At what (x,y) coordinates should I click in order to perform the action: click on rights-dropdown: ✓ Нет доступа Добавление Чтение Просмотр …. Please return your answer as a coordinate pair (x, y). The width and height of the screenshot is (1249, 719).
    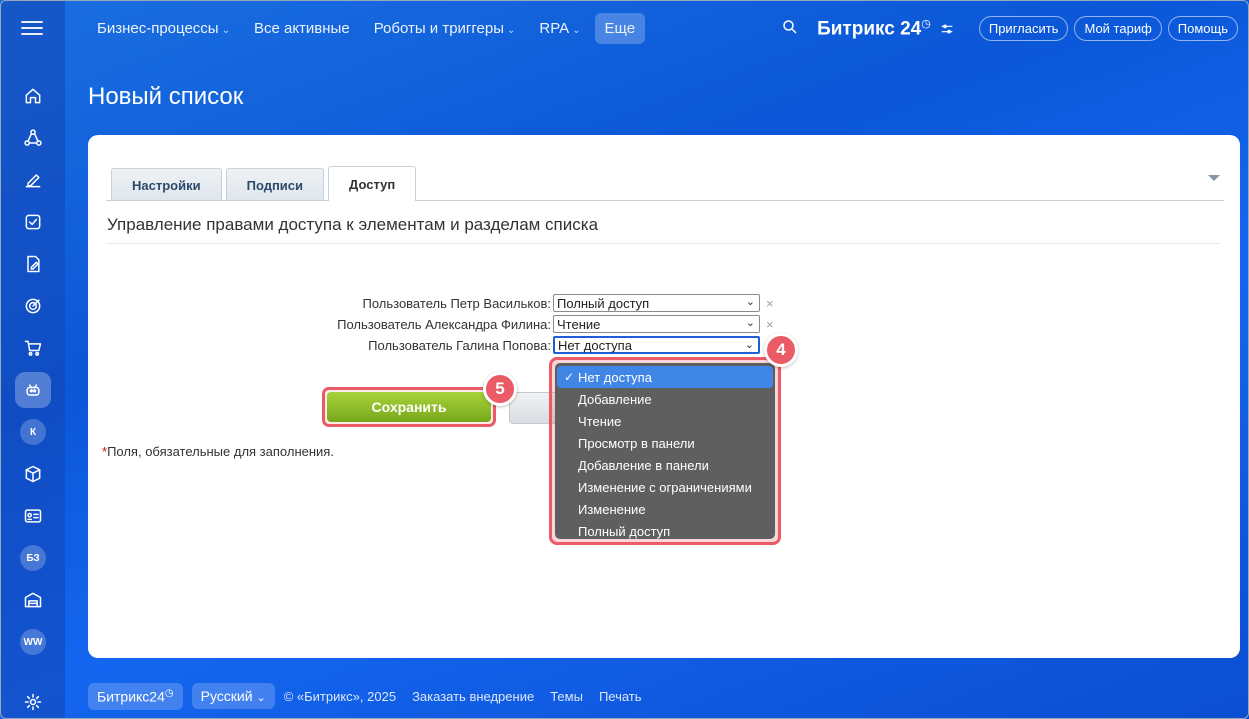
    Looking at the image, I should click on (665, 451).